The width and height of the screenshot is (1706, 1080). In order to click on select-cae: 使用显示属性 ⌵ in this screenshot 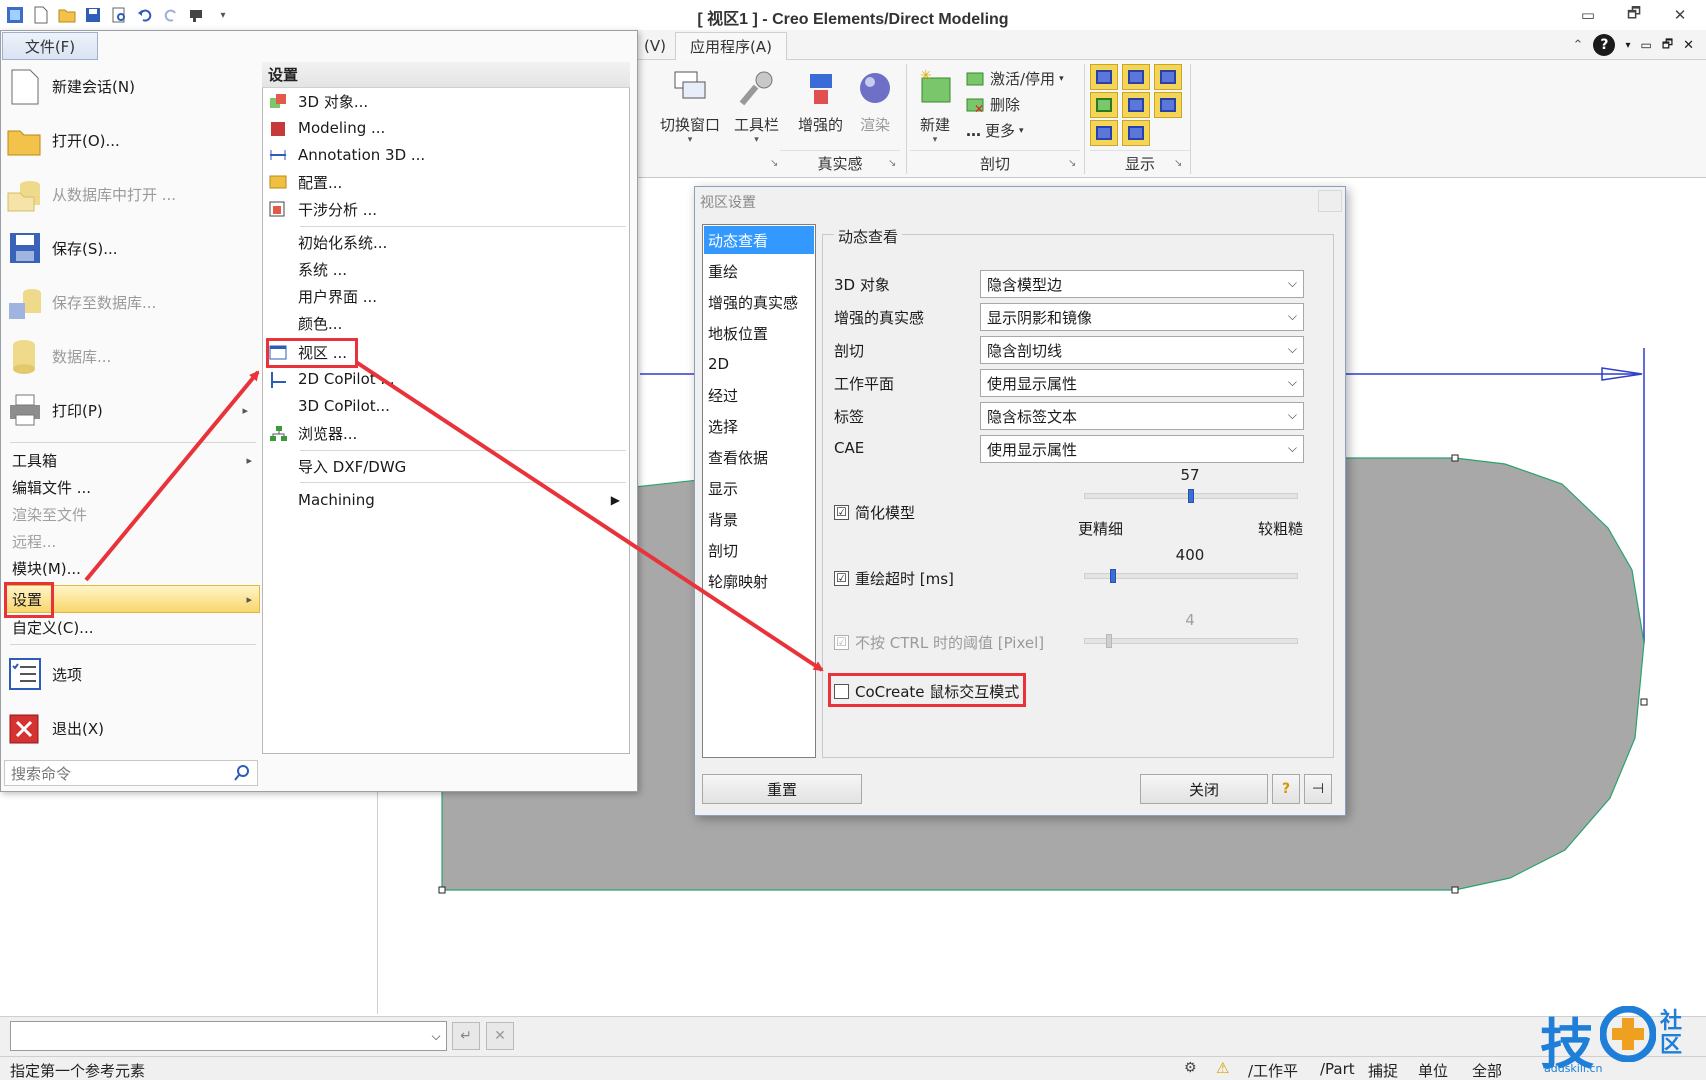, I will do `click(1142, 449)`.